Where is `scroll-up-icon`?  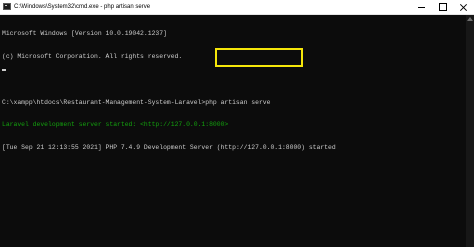
scroll-up-icon is located at coordinates (470, 19).